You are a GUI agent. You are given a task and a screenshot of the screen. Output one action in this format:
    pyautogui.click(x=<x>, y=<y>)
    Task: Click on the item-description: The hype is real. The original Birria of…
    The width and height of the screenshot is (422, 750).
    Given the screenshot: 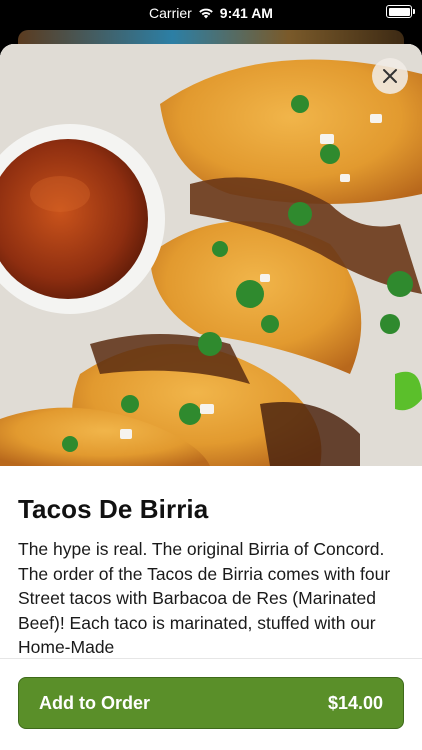 What is the action you would take?
    pyautogui.click(x=204, y=598)
    